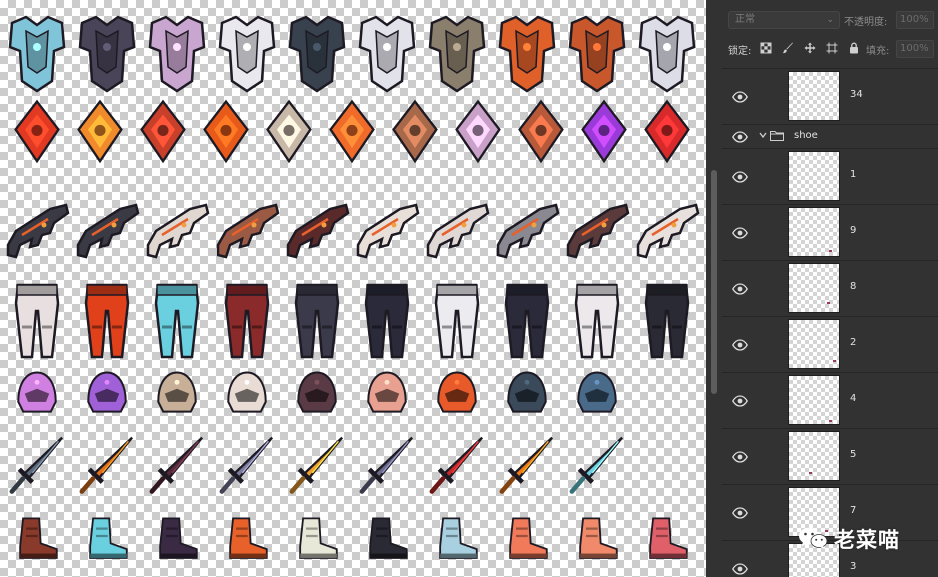 This screenshot has height=577, width=938. Describe the element at coordinates (853, 398) in the screenshot. I see `layer-name: 4` at that location.